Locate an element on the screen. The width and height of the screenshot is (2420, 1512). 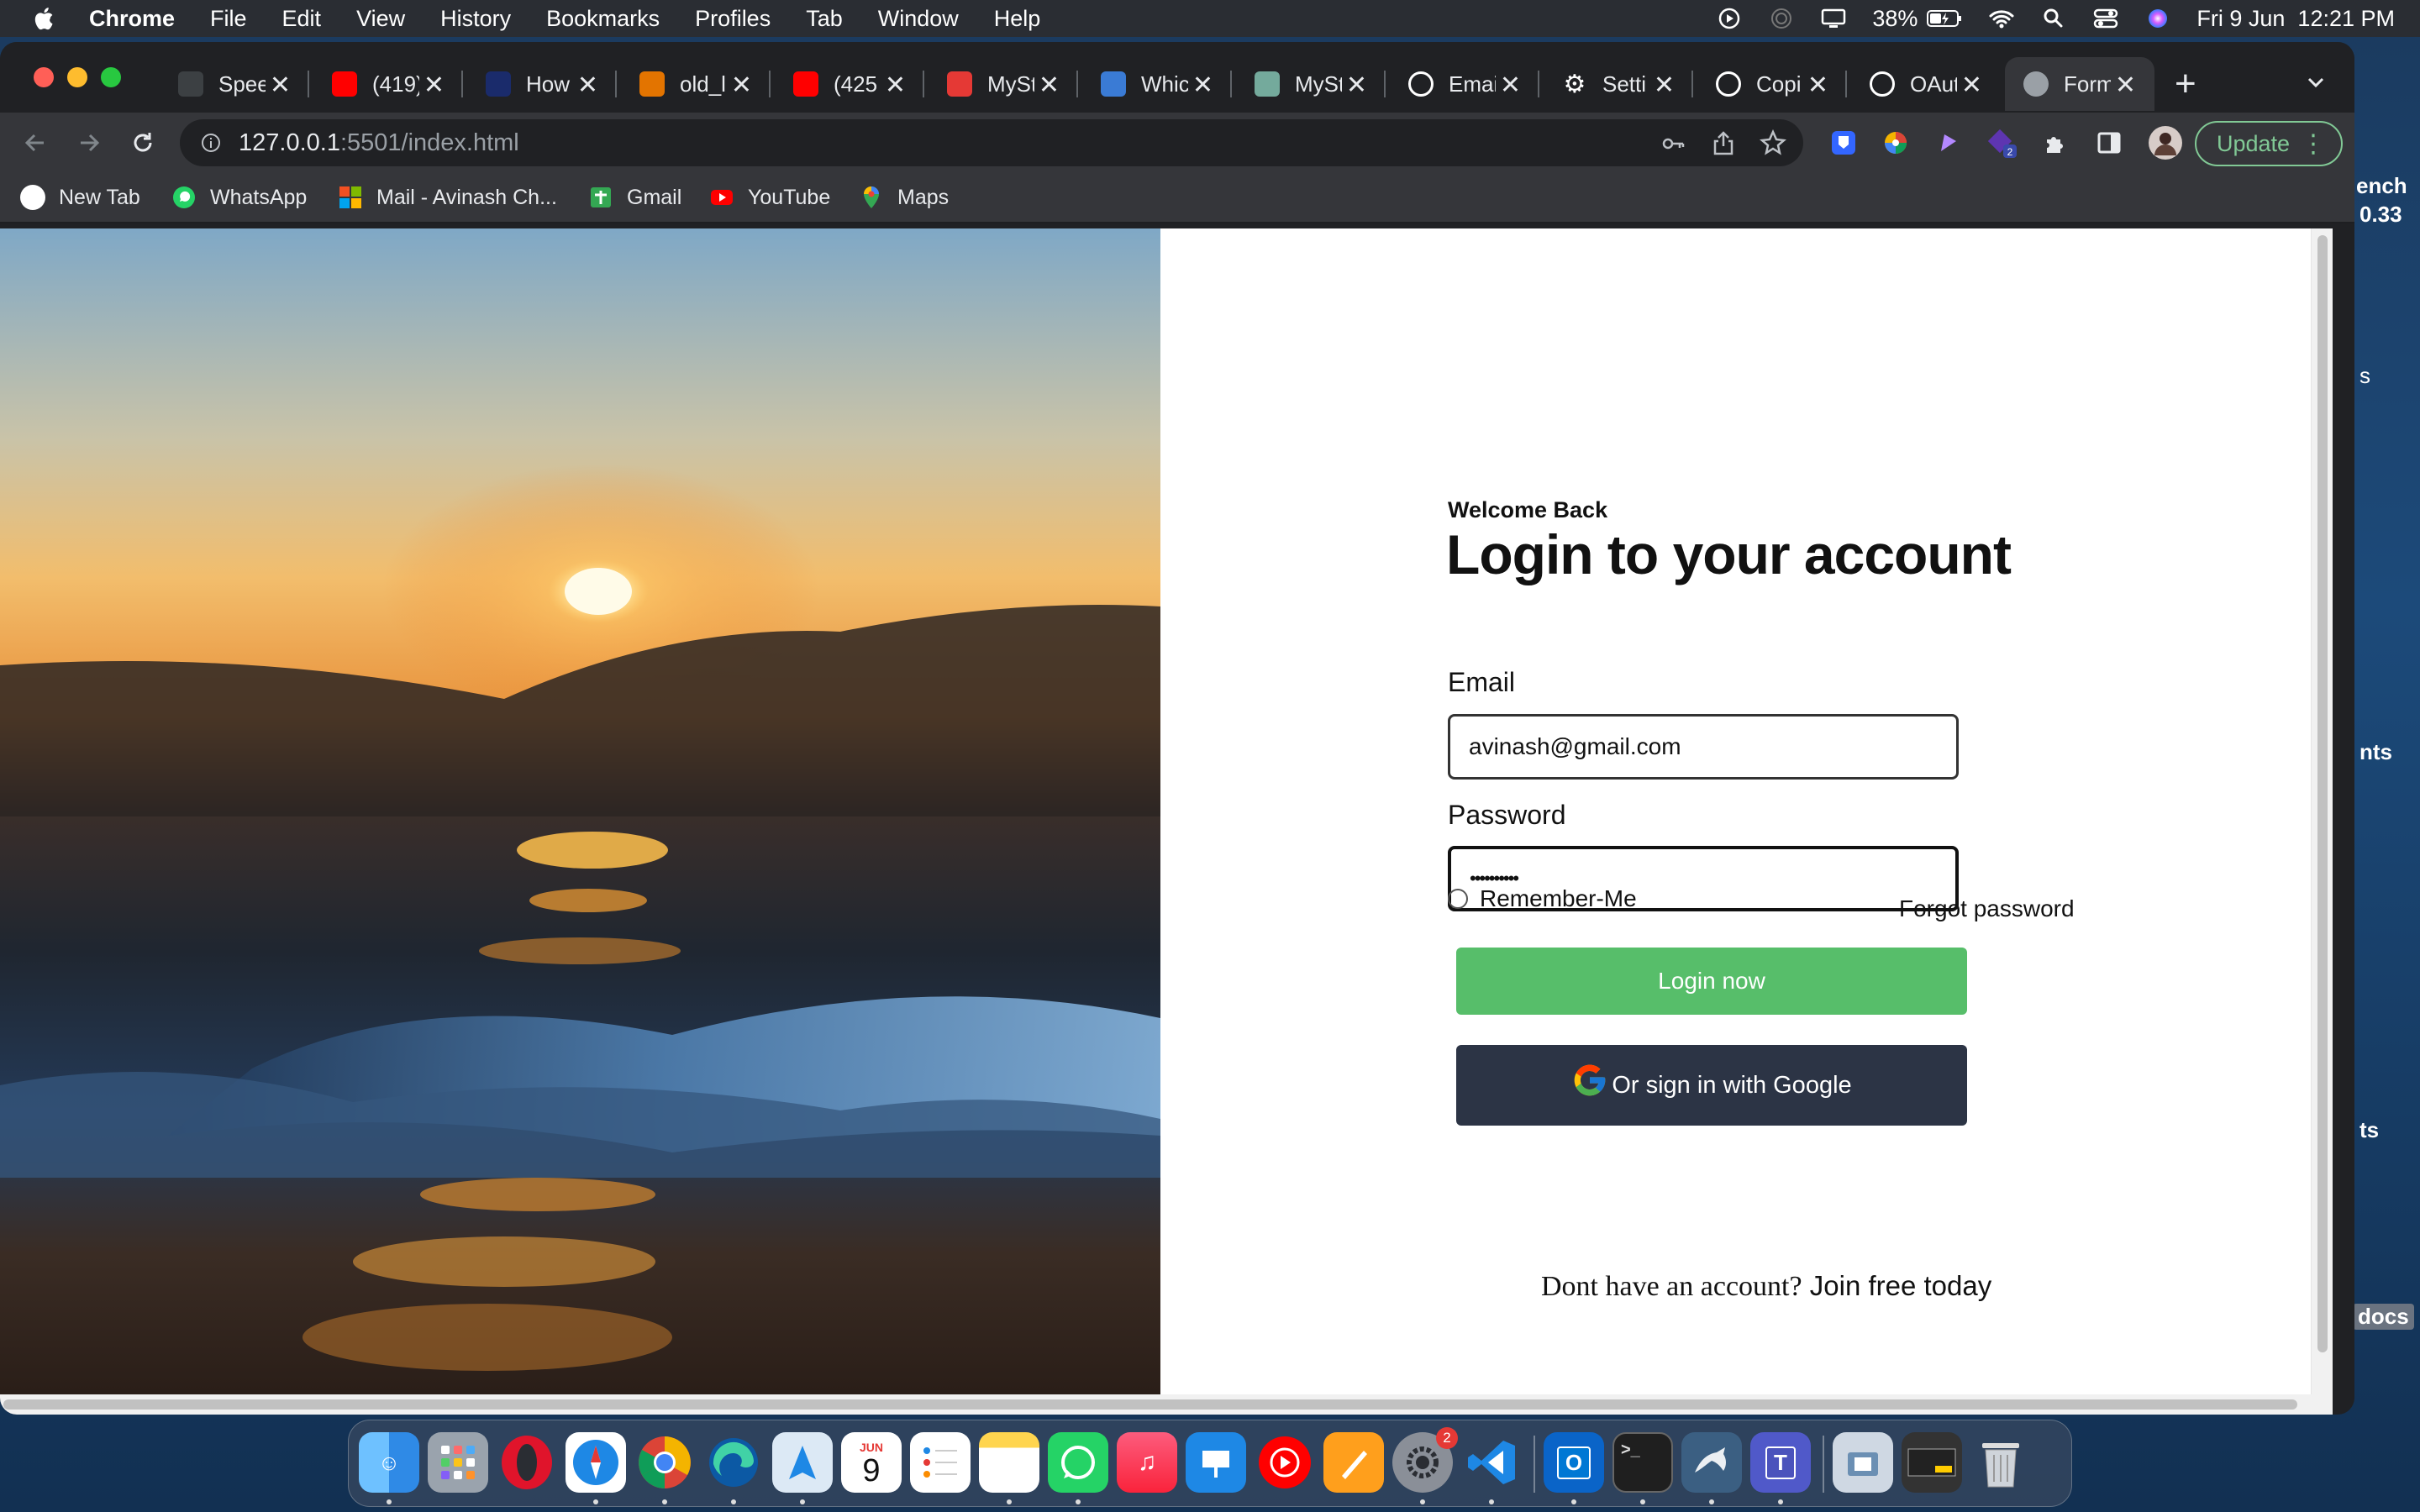
spotlight-search-icon is located at coordinates (2053, 18).